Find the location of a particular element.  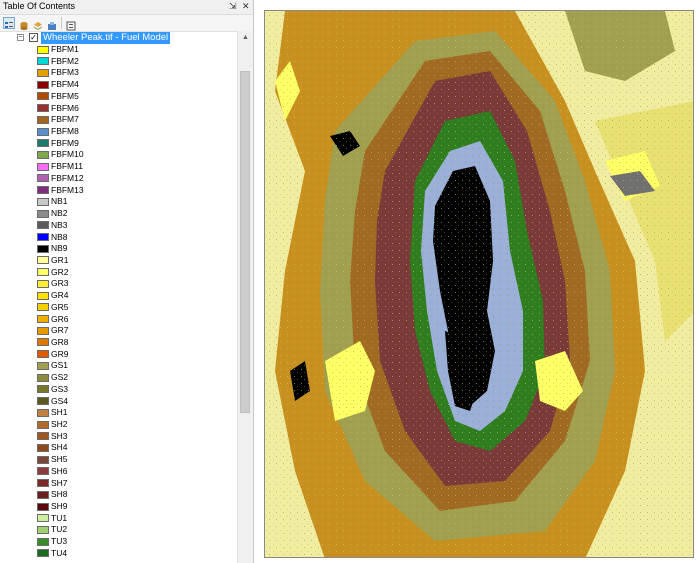

layer-visibility-checkbox: ✓ is located at coordinates (33, 37).